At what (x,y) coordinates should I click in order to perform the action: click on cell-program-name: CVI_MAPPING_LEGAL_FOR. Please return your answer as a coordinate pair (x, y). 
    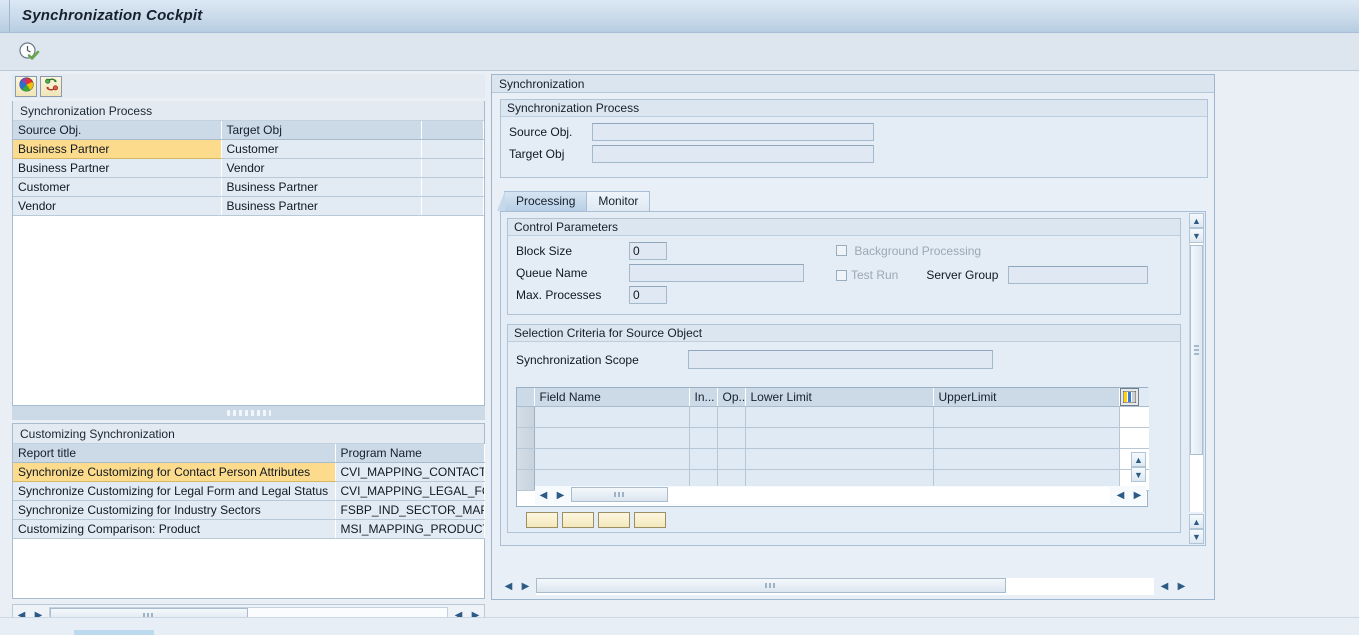
    Looking at the image, I should click on (410, 491).